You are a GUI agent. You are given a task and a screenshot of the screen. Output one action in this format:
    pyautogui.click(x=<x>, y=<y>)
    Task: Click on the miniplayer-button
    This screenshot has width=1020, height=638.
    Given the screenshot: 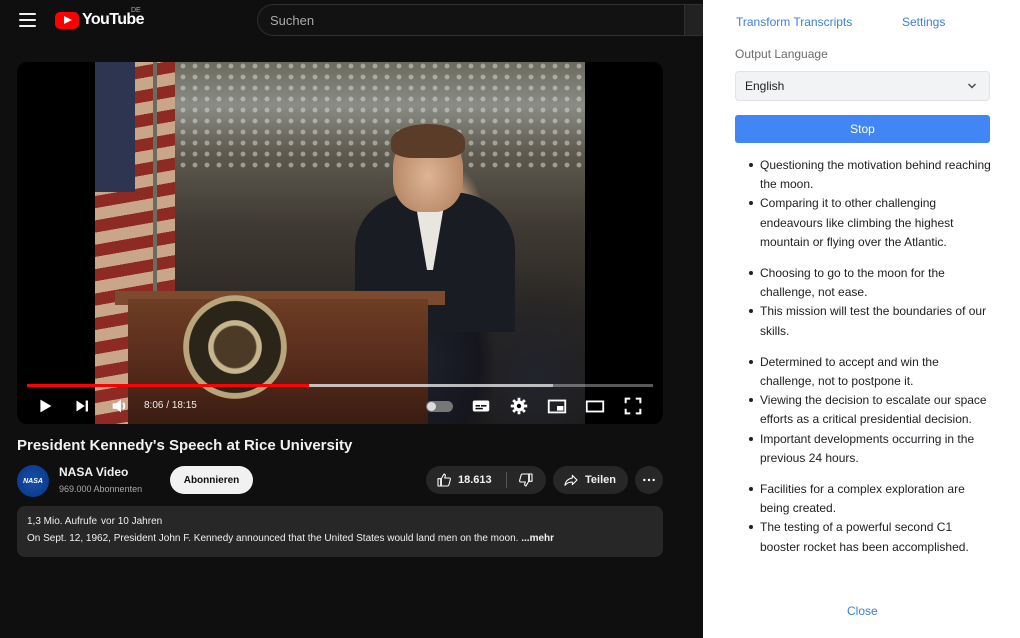 What is the action you would take?
    pyautogui.click(x=557, y=406)
    